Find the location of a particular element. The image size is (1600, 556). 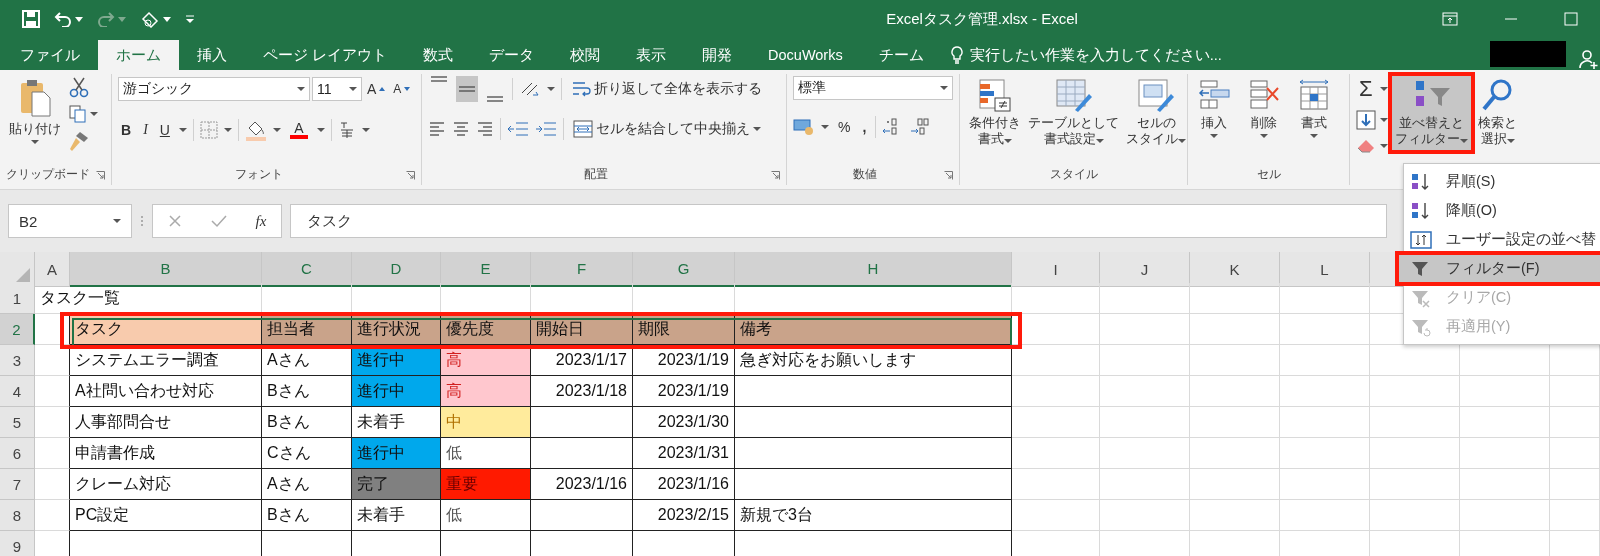

group-label: クリップボード is located at coordinates (47, 174).